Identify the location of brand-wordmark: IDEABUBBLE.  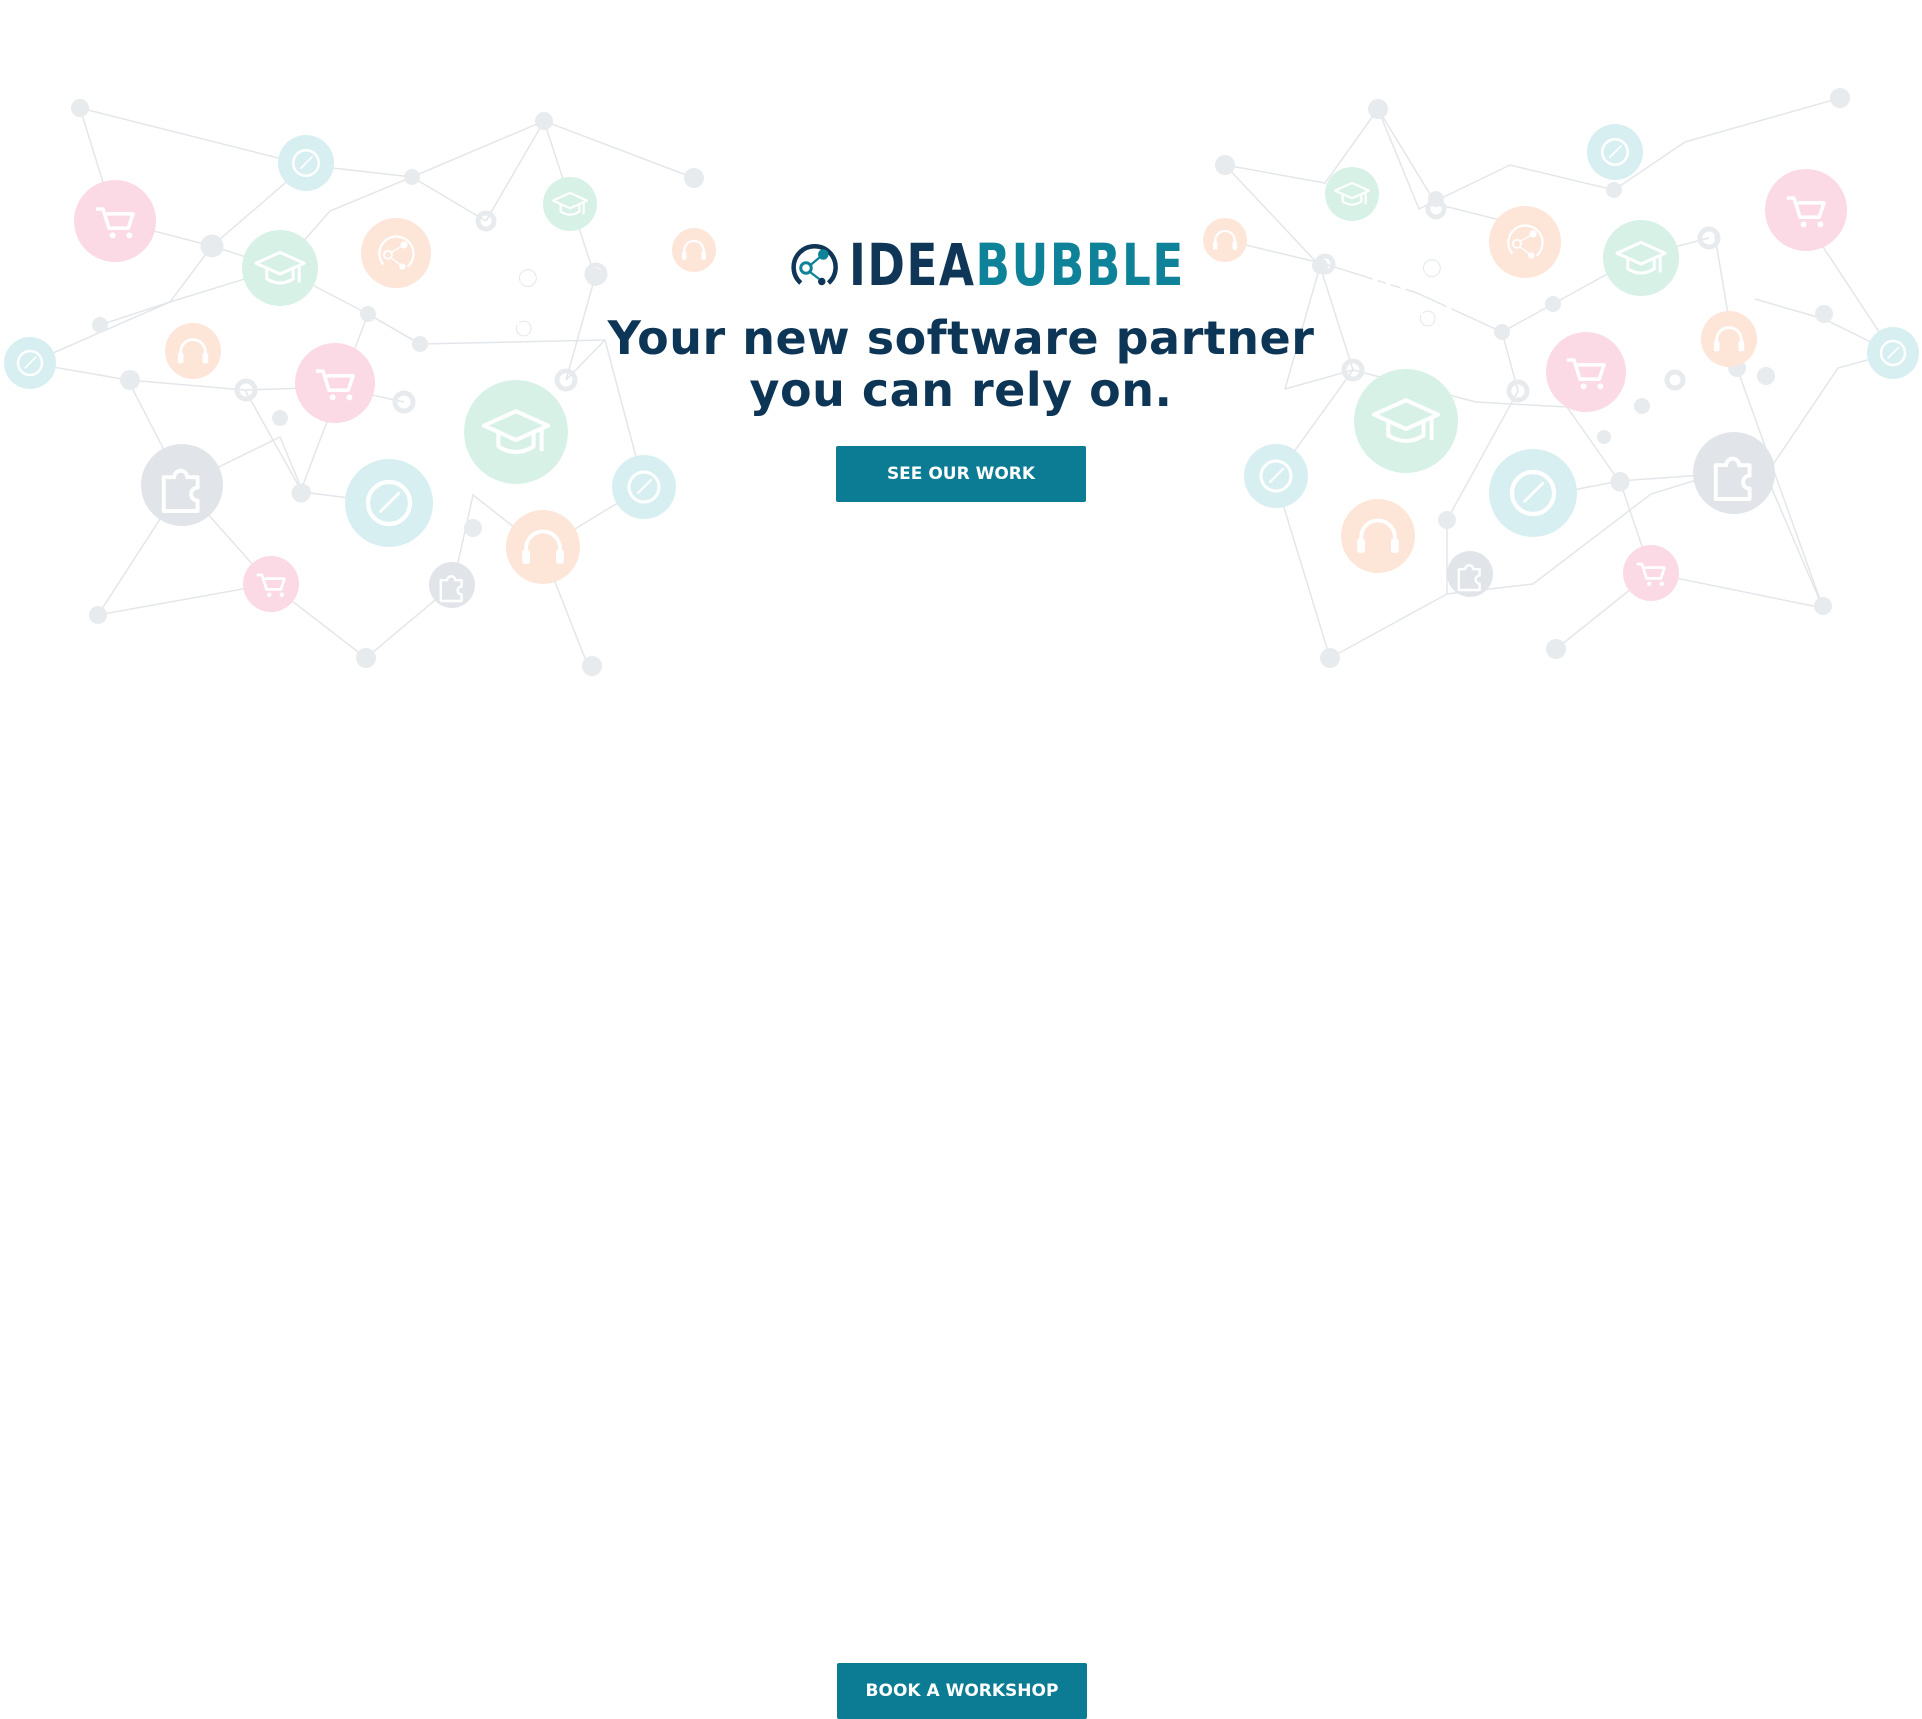
(1017, 265).